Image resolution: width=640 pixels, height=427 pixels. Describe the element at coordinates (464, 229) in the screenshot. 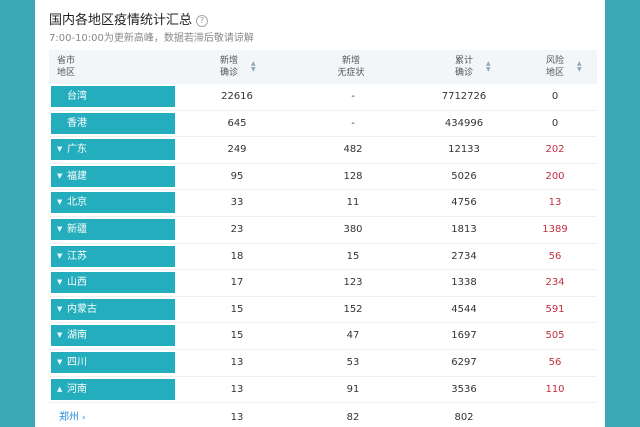

I see `total-confirmed-cell: 1813` at that location.